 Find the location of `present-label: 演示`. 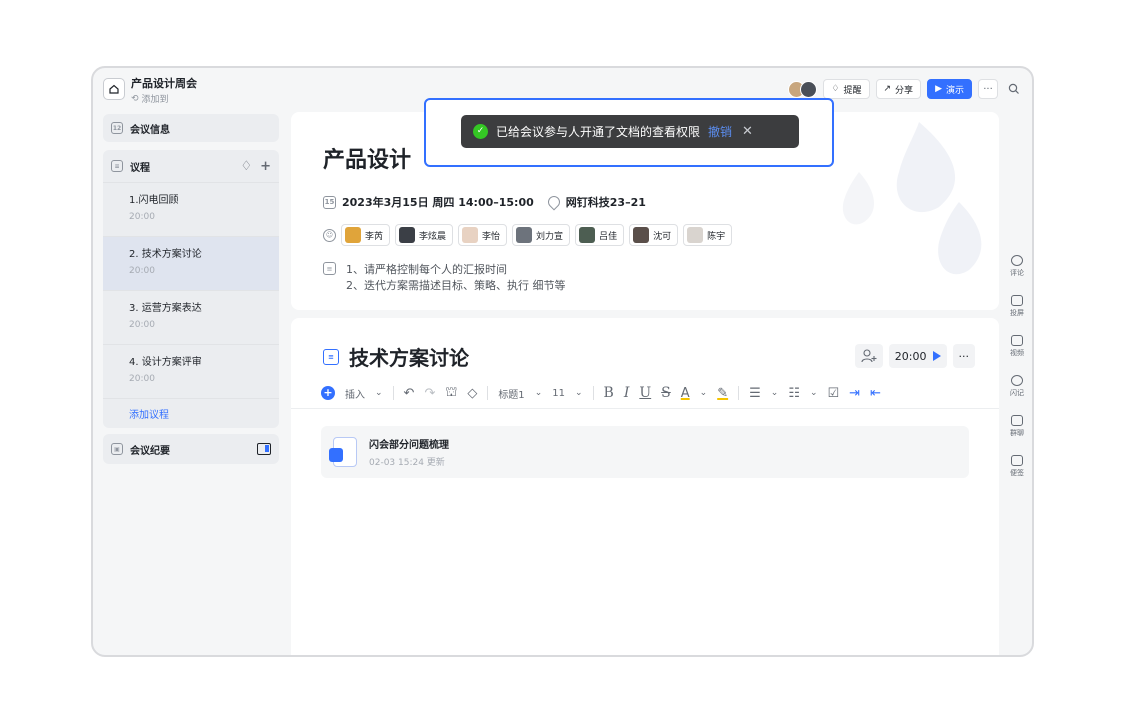

present-label: 演示 is located at coordinates (954, 90).